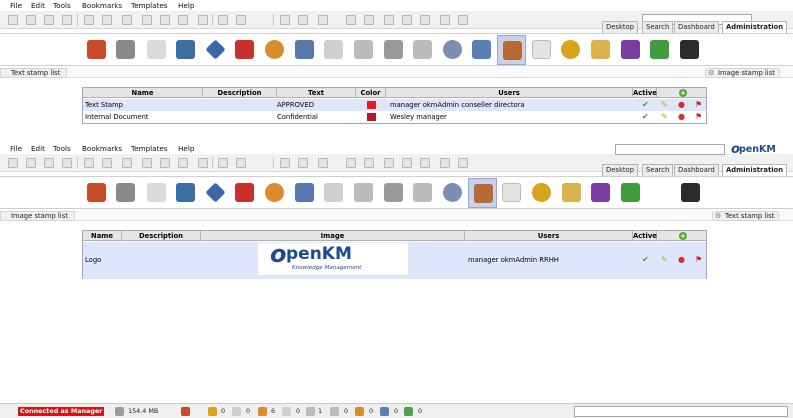 This screenshot has width=793, height=418. I want to click on folder-icon, so click(13, 20).